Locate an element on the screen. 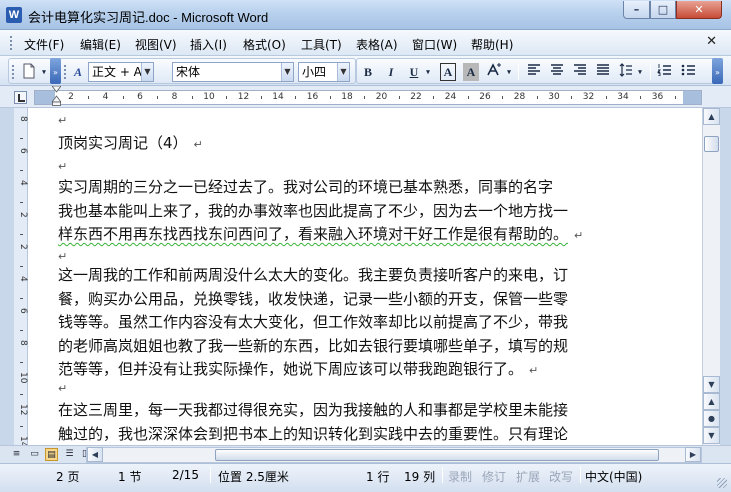 The width and height of the screenshot is (731, 492). align-center-icon is located at coordinates (557, 72).